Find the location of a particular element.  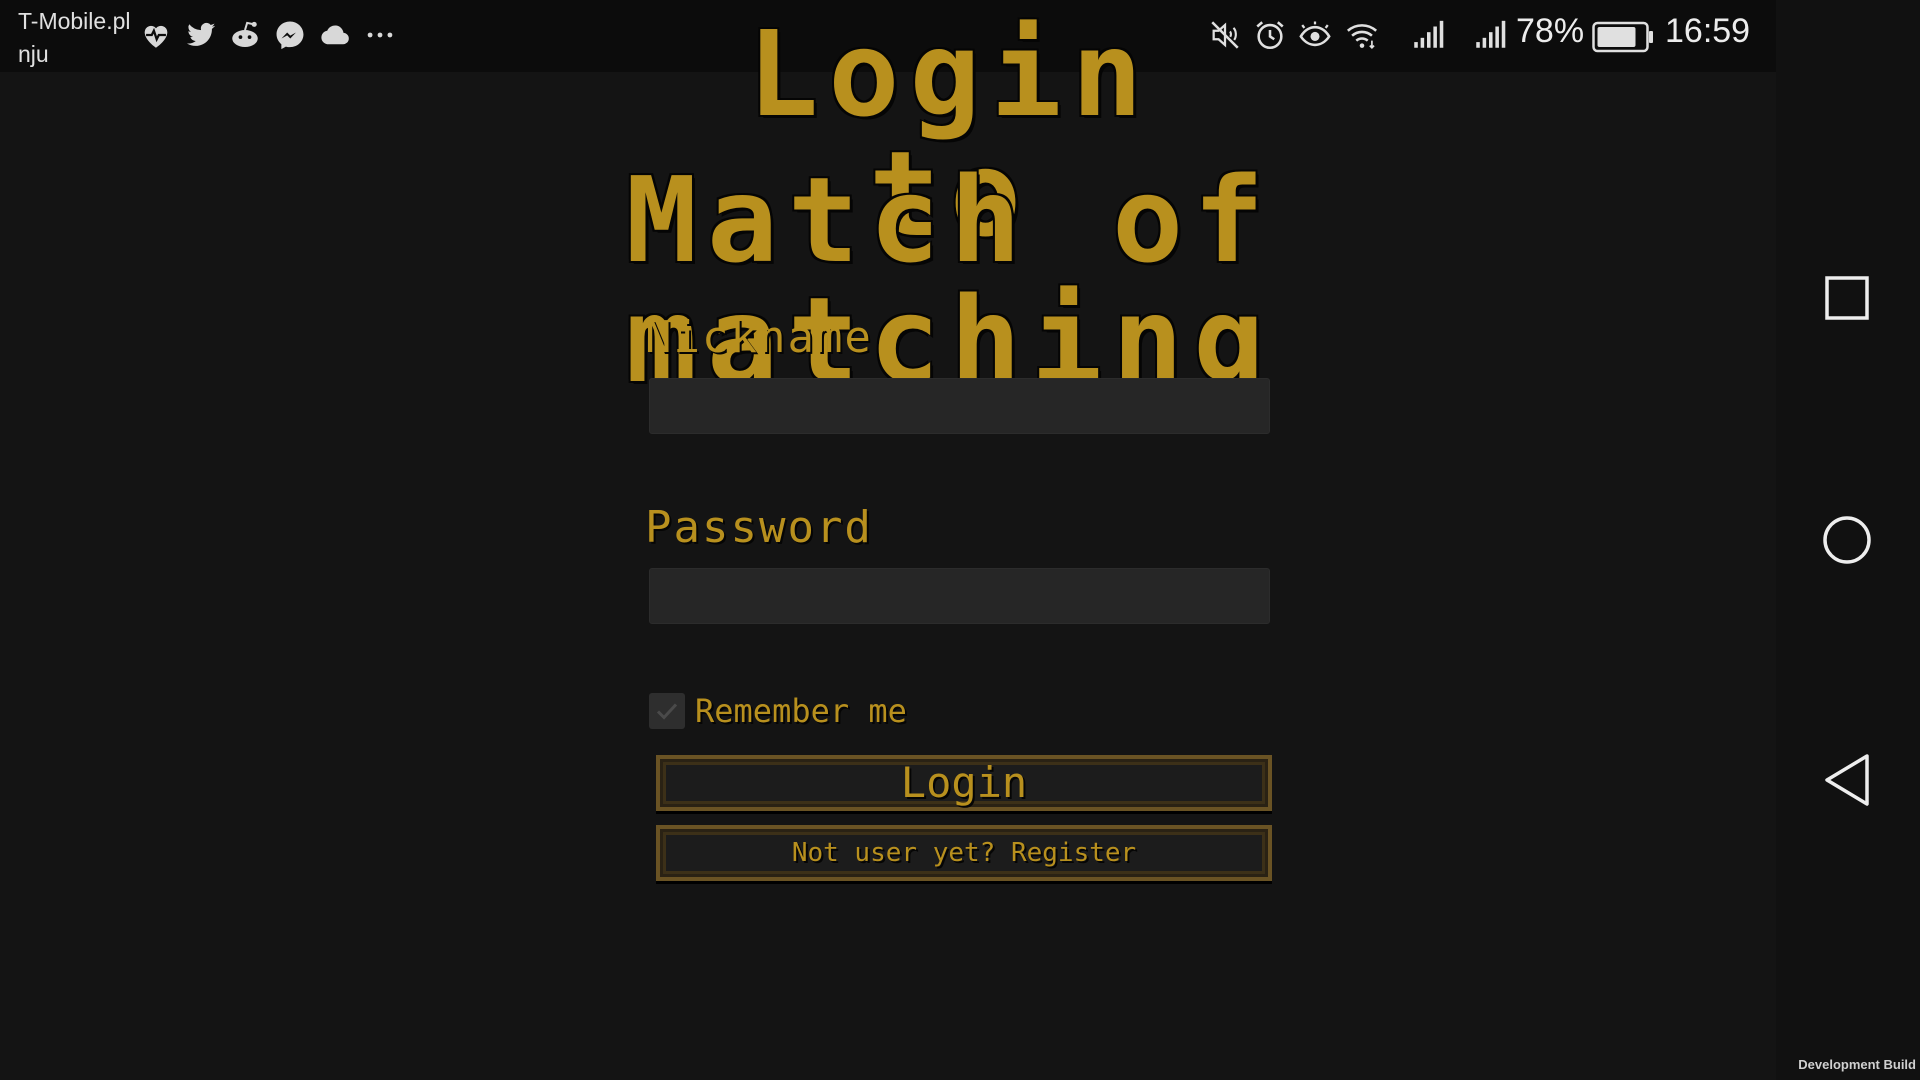

nickname-label: Nickname is located at coordinates (759, 337).